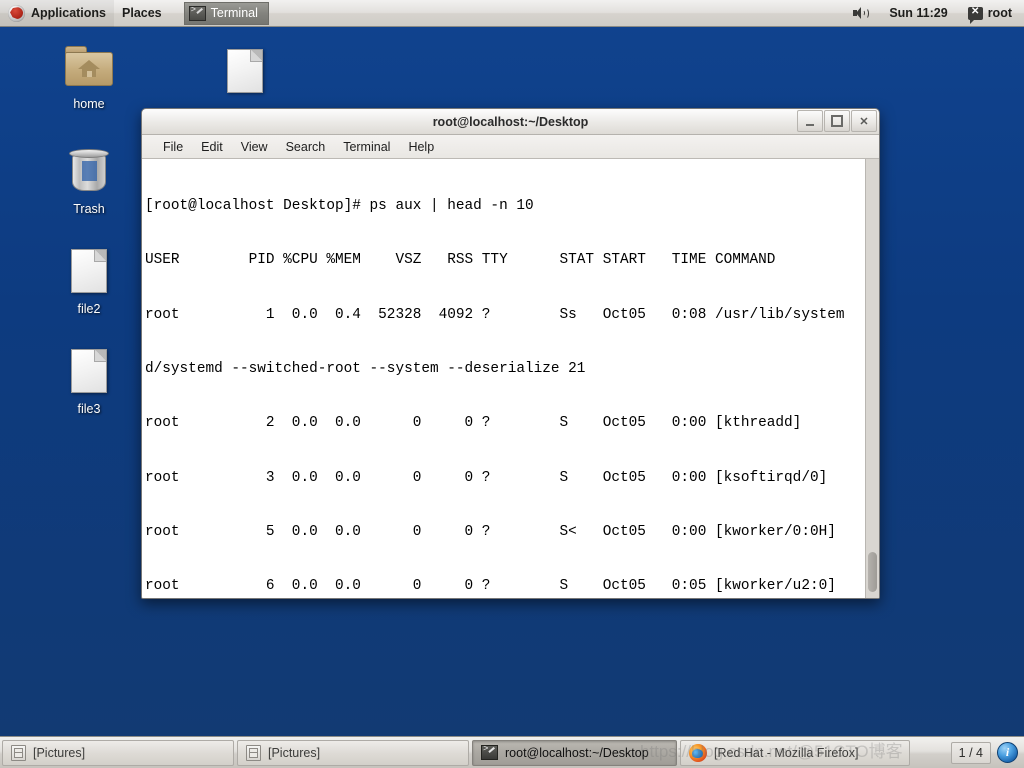 This screenshot has height=768, width=1024. Describe the element at coordinates (810, 121) in the screenshot. I see `minimize-button` at that location.